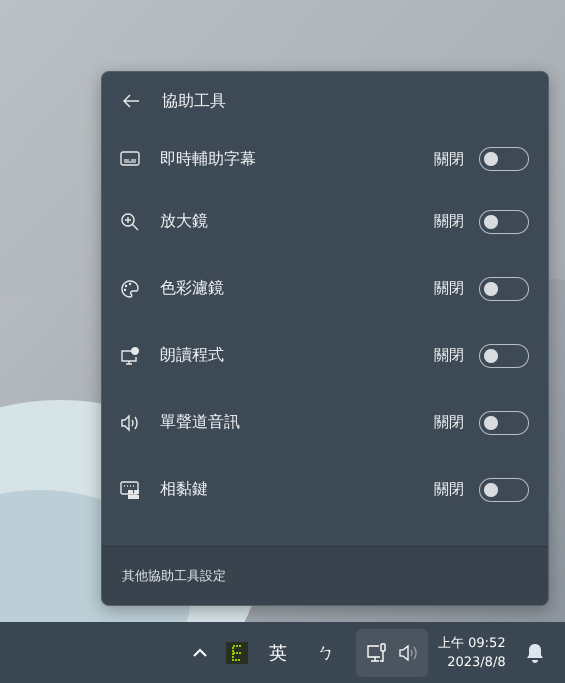  What do you see at coordinates (130, 422) in the screenshot?
I see `speaker-icon` at bounding box center [130, 422].